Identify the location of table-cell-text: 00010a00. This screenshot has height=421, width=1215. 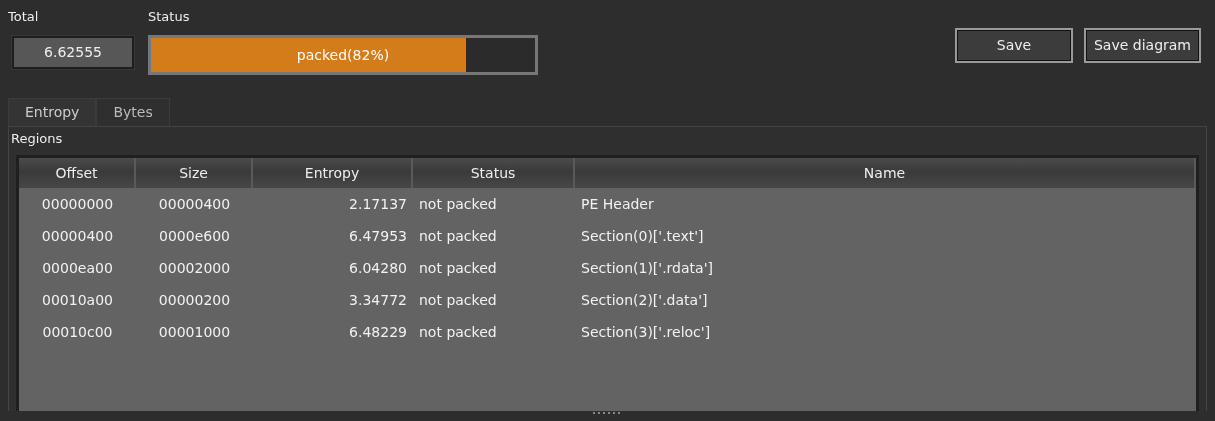
(77, 300).